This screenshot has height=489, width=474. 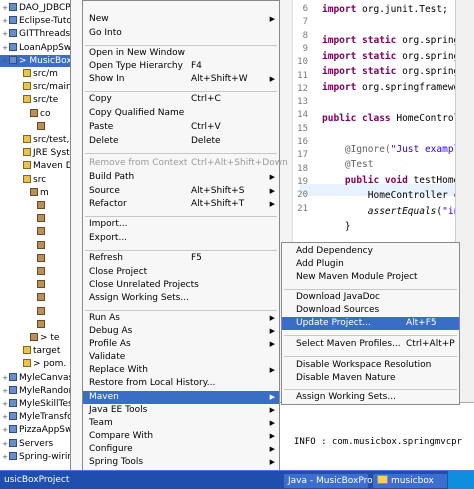 I want to click on menu-item-validate: Validate, so click(x=181, y=357).